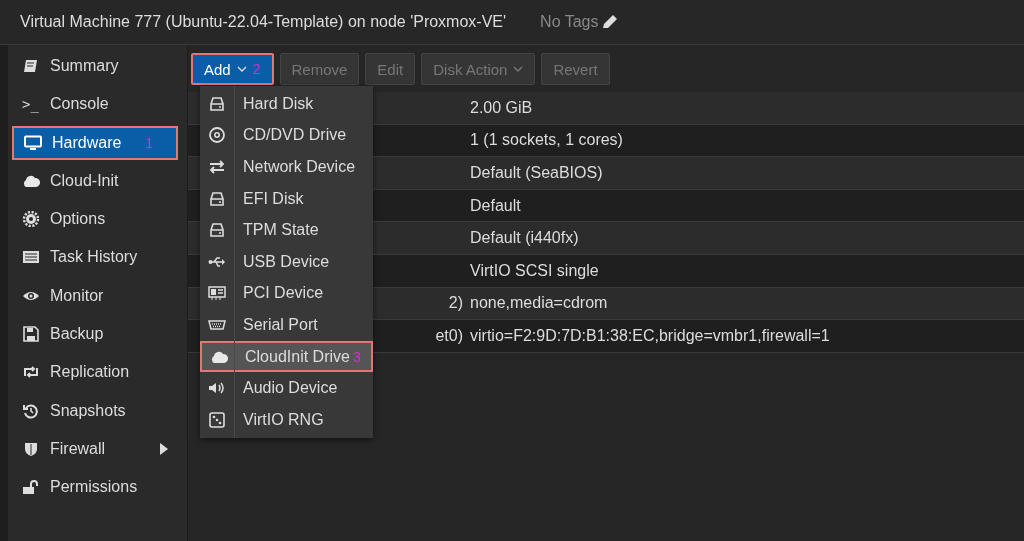 This screenshot has width=1024, height=541. What do you see at coordinates (501, 107) in the screenshot?
I see `table-cell-text: 2.00 GiB` at bounding box center [501, 107].